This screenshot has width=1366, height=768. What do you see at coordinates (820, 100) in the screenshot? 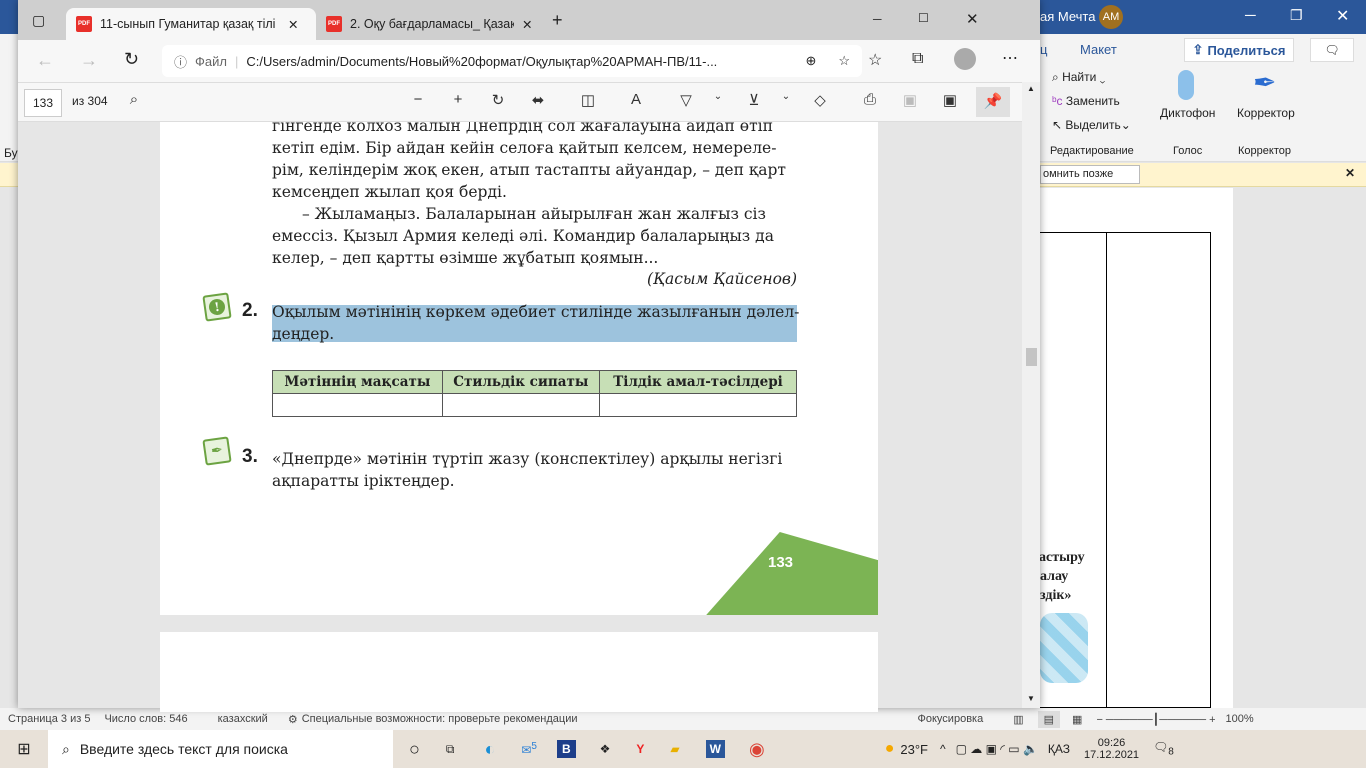
I see `eraser-icon: ◇` at bounding box center [820, 100].